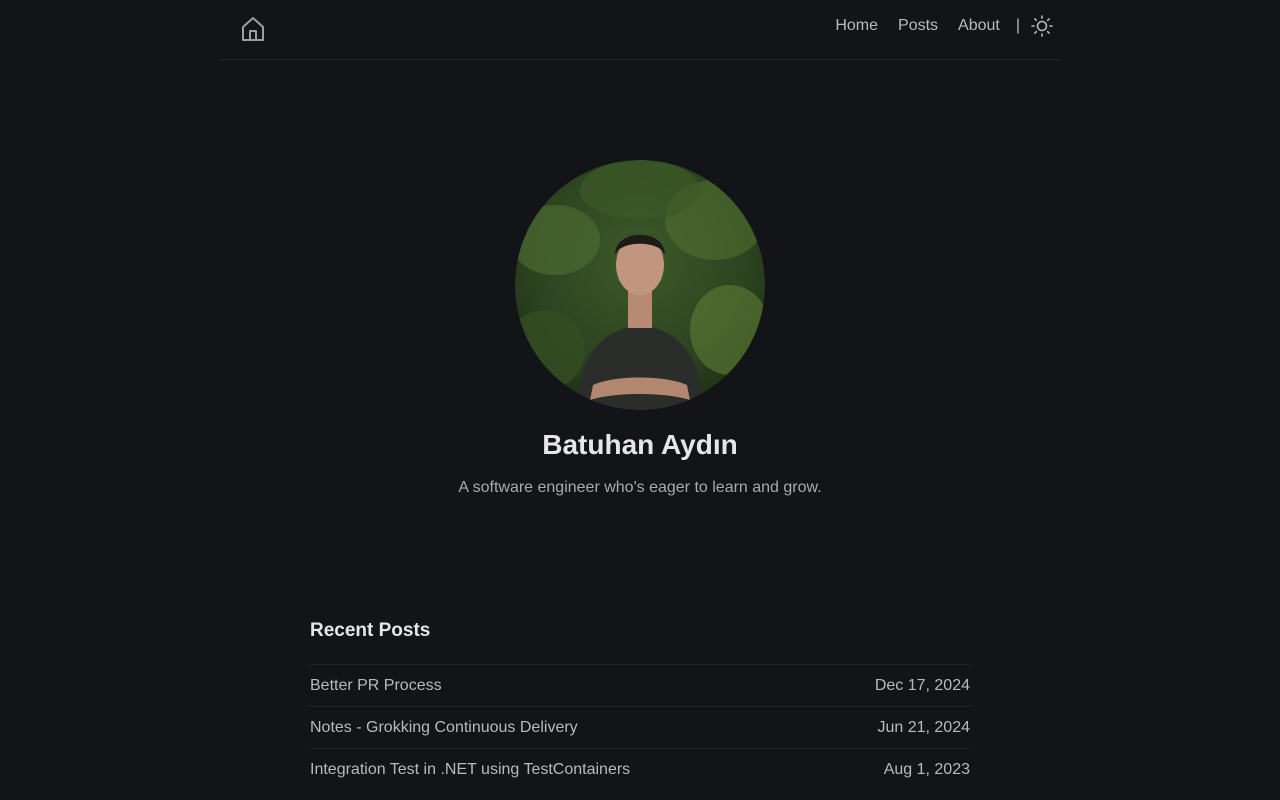 The image size is (1280, 800). I want to click on nav-home: Home, so click(856, 26).